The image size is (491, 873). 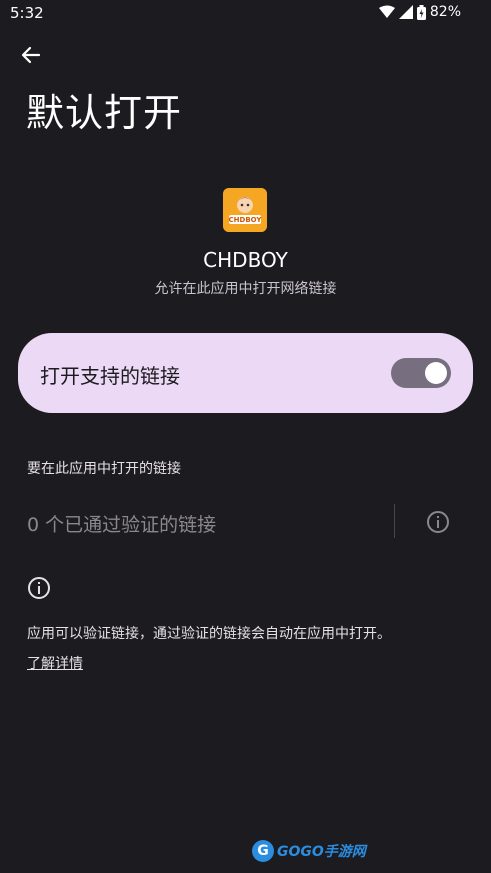 What do you see at coordinates (55, 663) in the screenshot?
I see `learn-more-link: 了解详情` at bounding box center [55, 663].